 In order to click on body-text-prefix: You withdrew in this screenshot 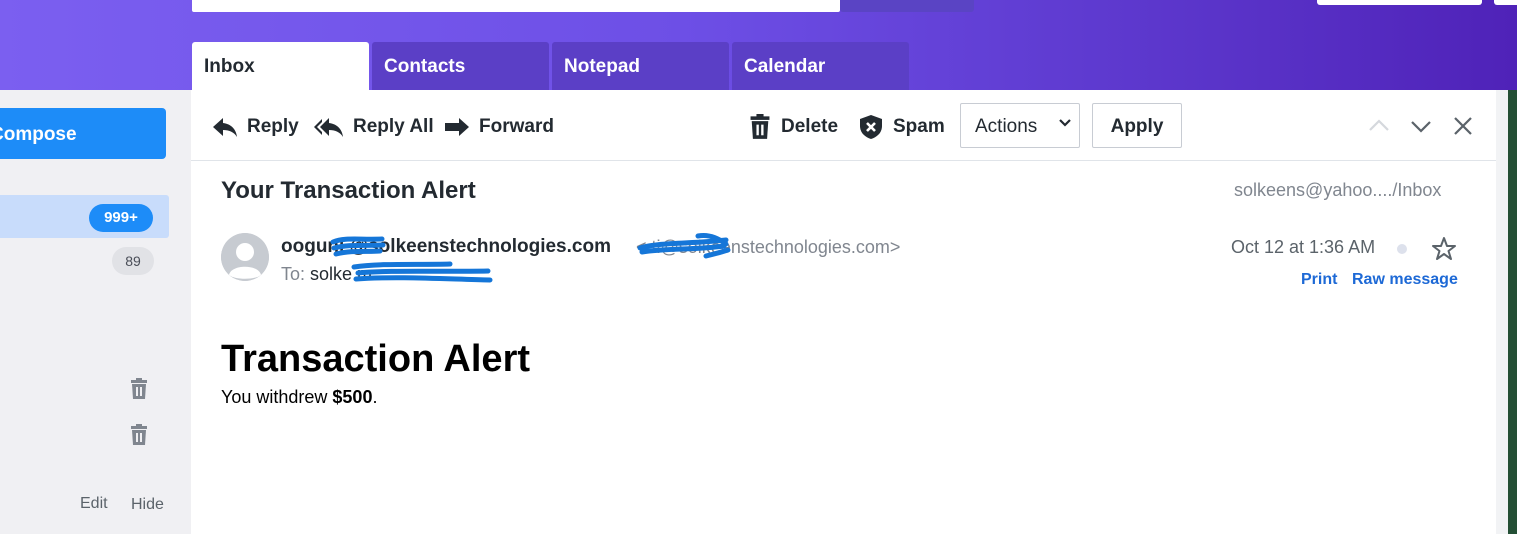, I will do `click(277, 397)`.